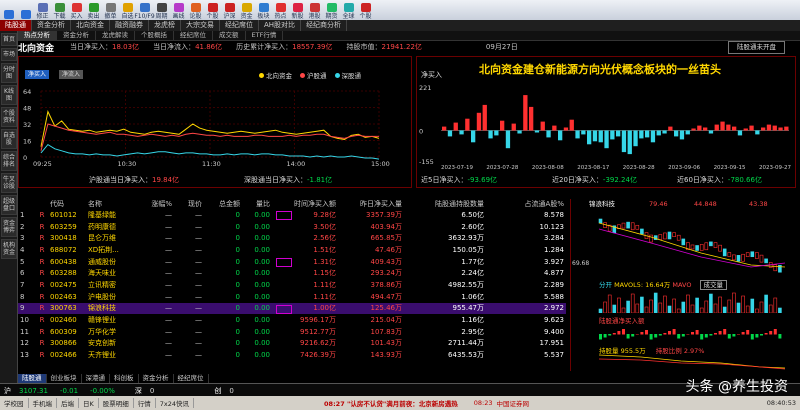 Image resolution: width=800 pixels, height=410 pixels. What do you see at coordinates (112, 215) in the screenshot?
I see `stock-name: 隆基绿能` at bounding box center [112, 215].